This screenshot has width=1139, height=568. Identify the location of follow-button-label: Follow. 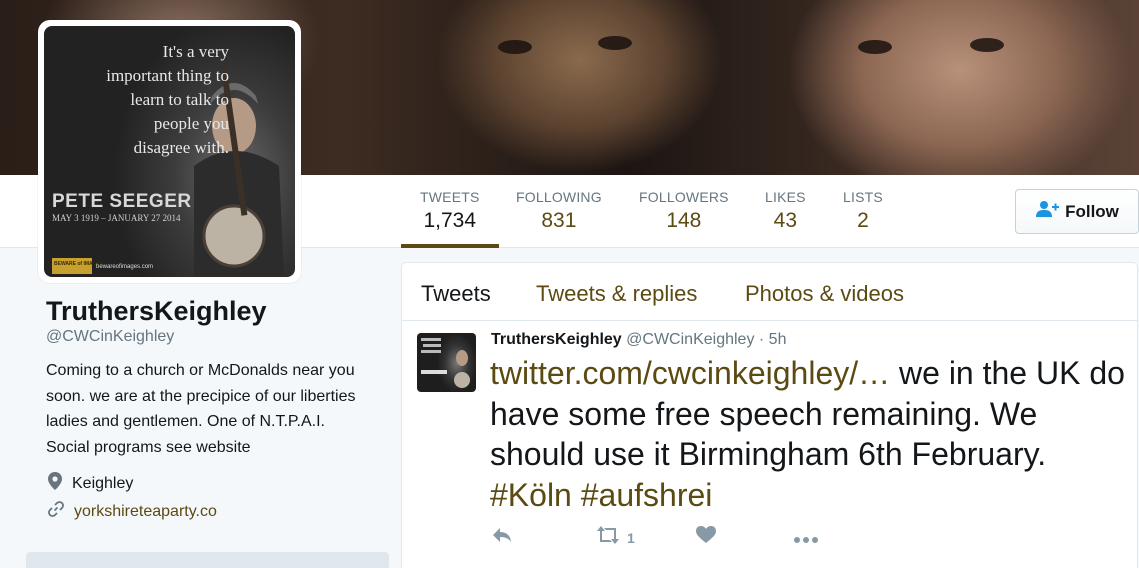
(1092, 211).